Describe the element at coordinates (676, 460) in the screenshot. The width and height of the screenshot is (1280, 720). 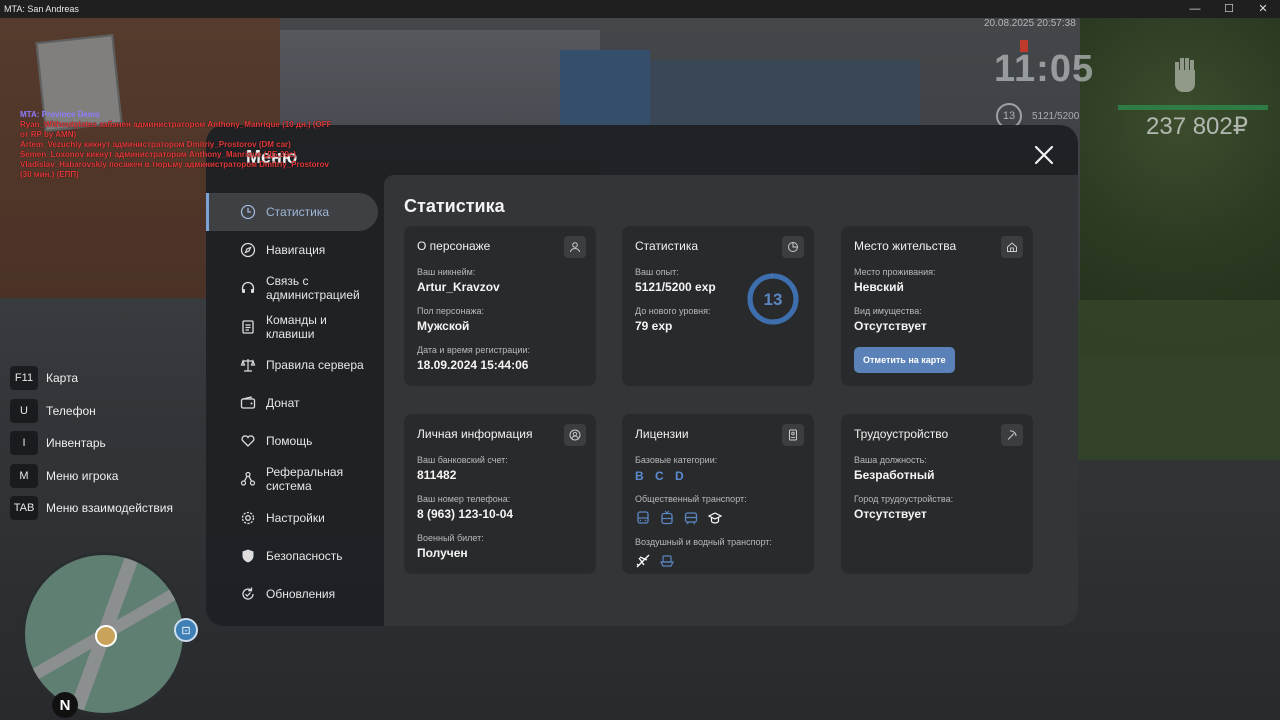
I see `field-label: Базовые категории:` at that location.